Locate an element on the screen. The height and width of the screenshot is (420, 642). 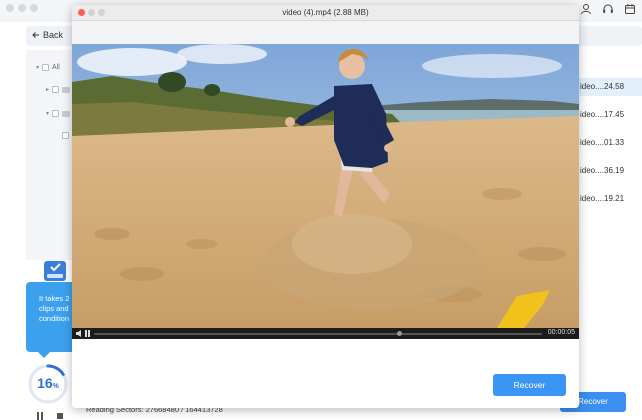
tip-card: It takes 2 clips and condition is located at coordinates (51, 317).